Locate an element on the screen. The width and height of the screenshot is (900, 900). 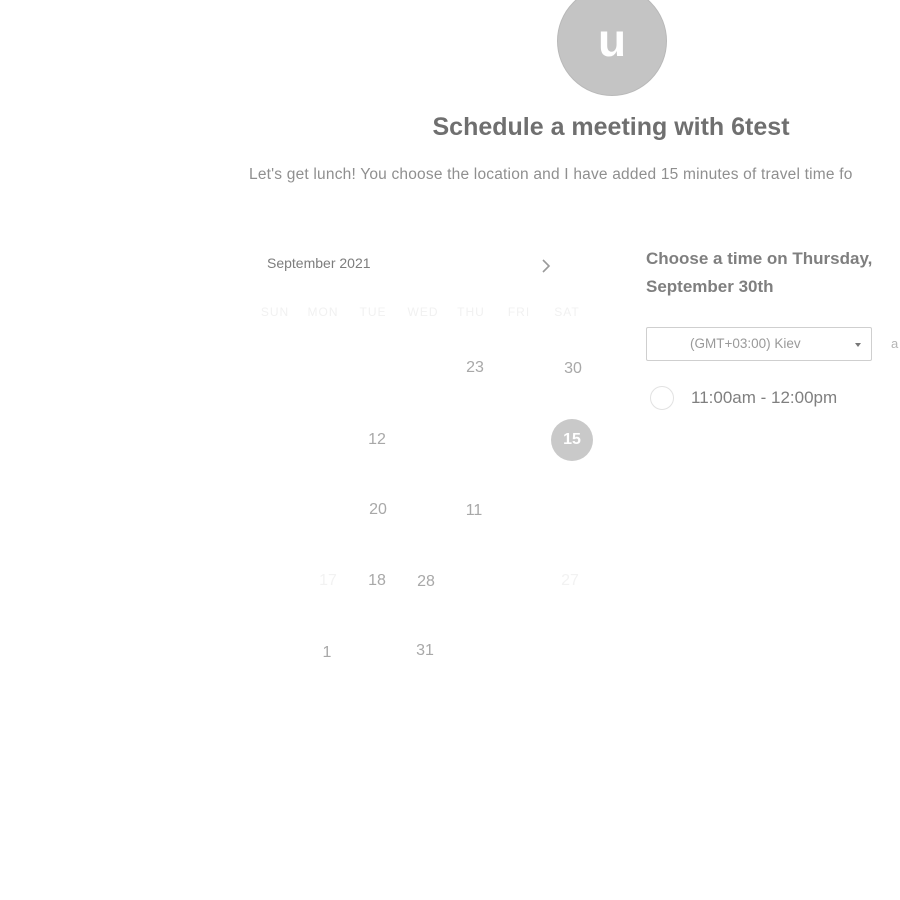
weekday-fri: FRI is located at coordinates (519, 312).